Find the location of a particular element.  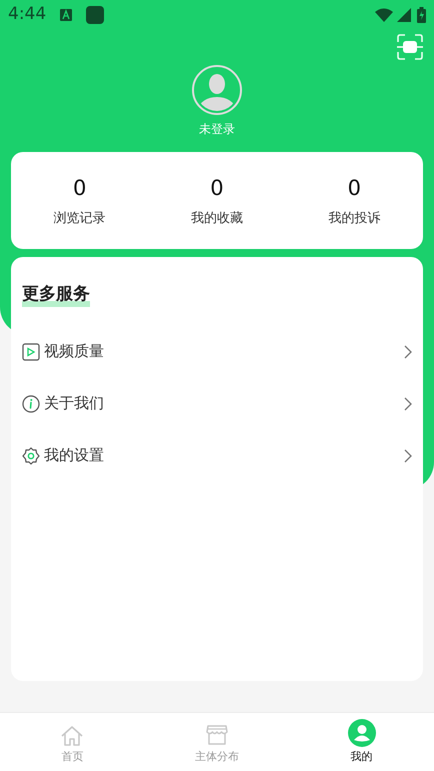

stat-label: 浏览记录 is located at coordinates (80, 218).